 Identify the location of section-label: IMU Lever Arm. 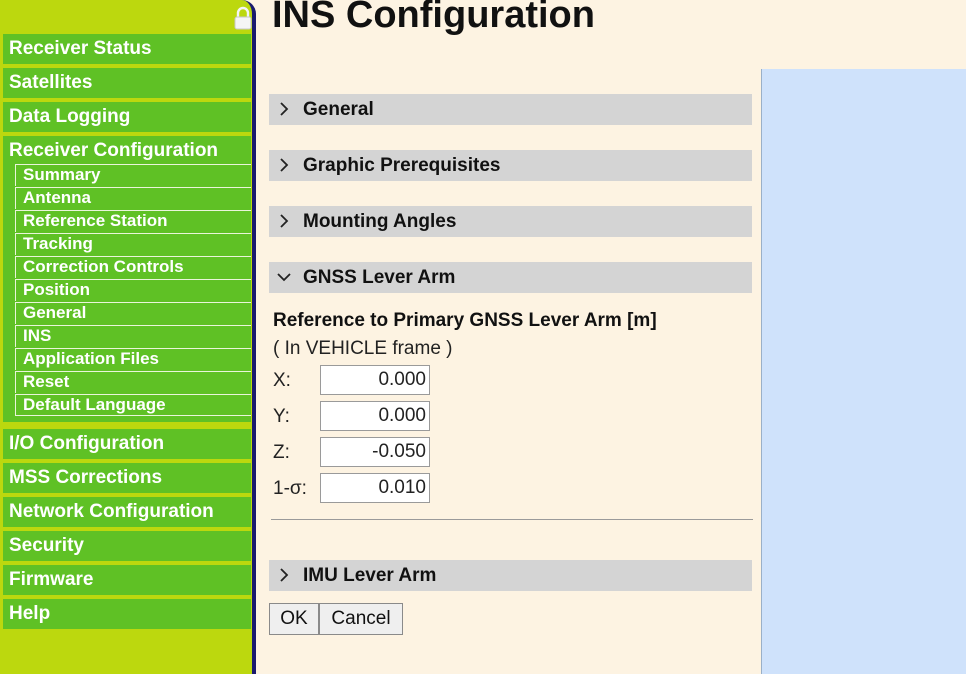
(370, 575).